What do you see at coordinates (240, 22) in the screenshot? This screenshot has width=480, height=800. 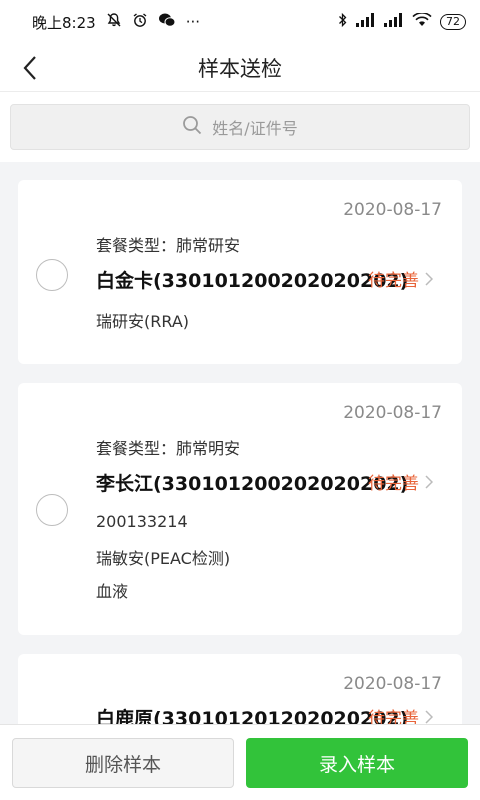 I see `status-bar: 晚上8:23 ··· 72` at bounding box center [240, 22].